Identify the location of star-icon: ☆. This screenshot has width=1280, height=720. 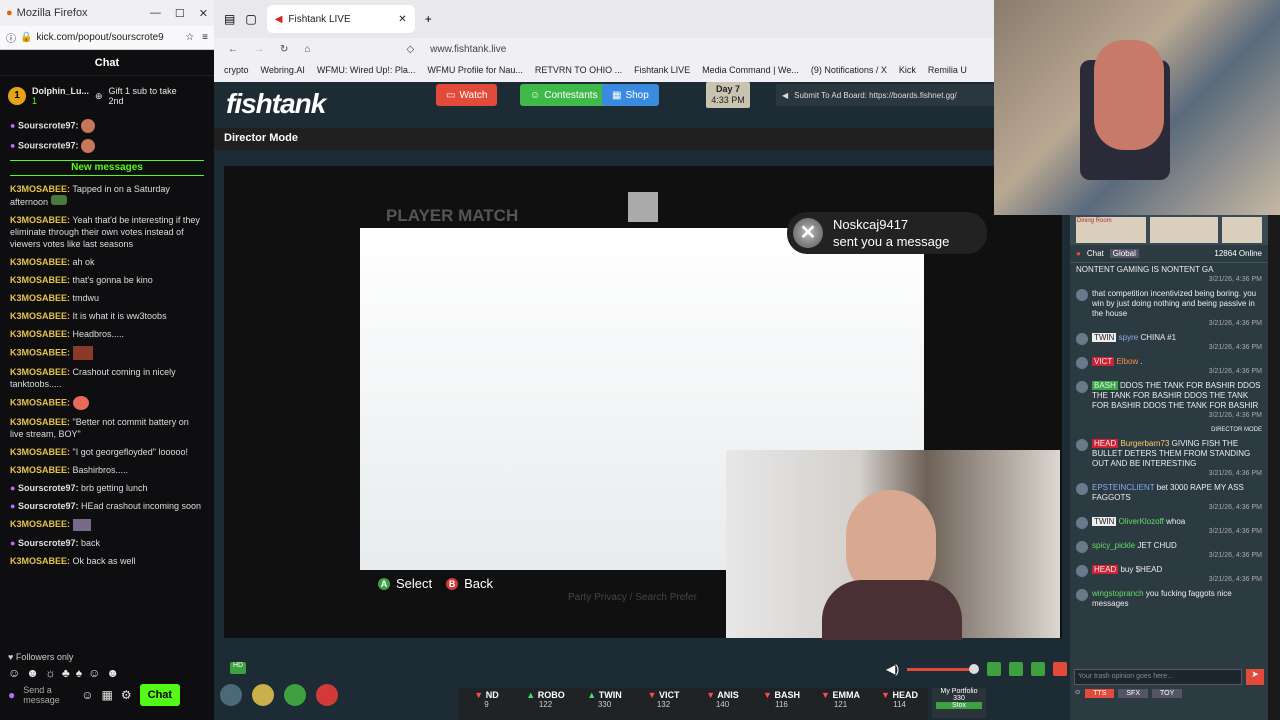
(189, 37).